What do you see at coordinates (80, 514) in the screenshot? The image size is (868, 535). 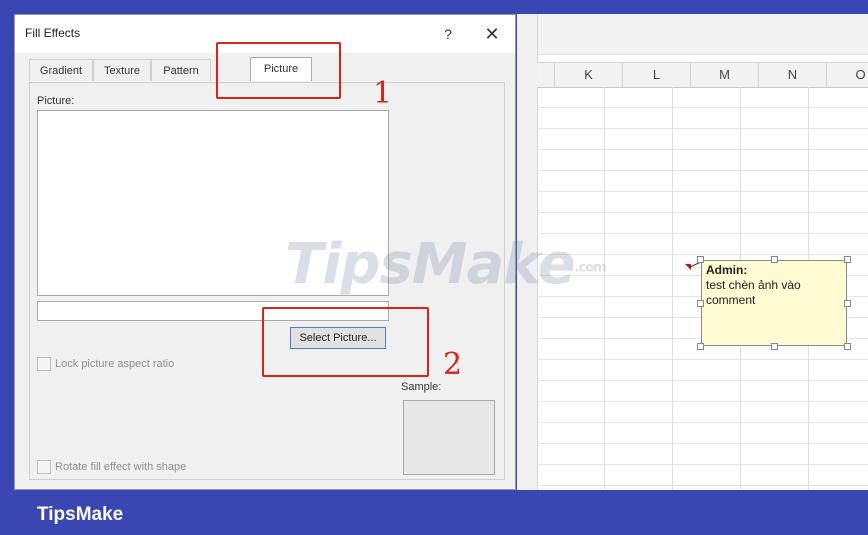 I see `brand-name: TipsMake` at bounding box center [80, 514].